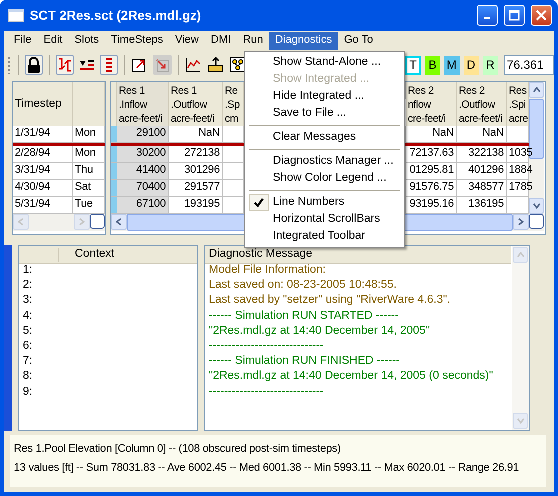  I want to click on table-cell: 30200, so click(143, 154).